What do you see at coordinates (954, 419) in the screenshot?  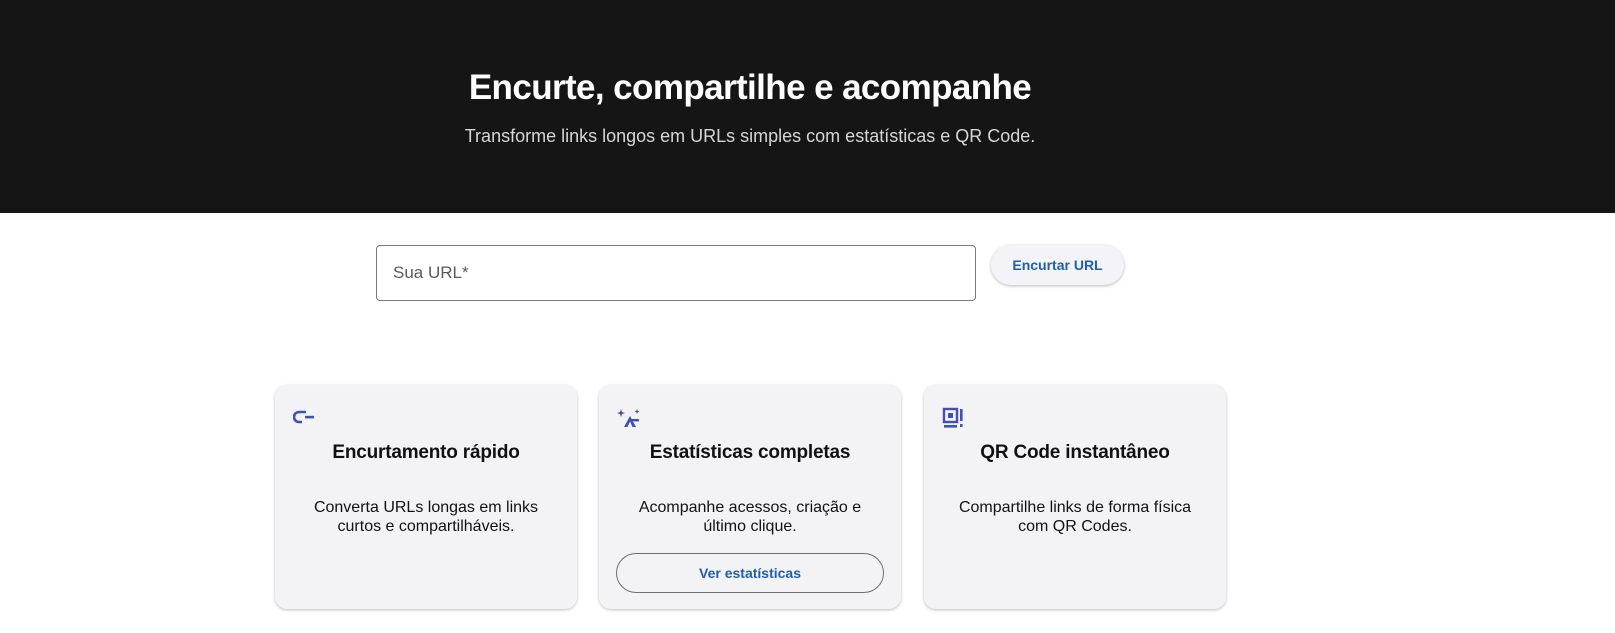 I see `qr-code-icon` at bounding box center [954, 419].